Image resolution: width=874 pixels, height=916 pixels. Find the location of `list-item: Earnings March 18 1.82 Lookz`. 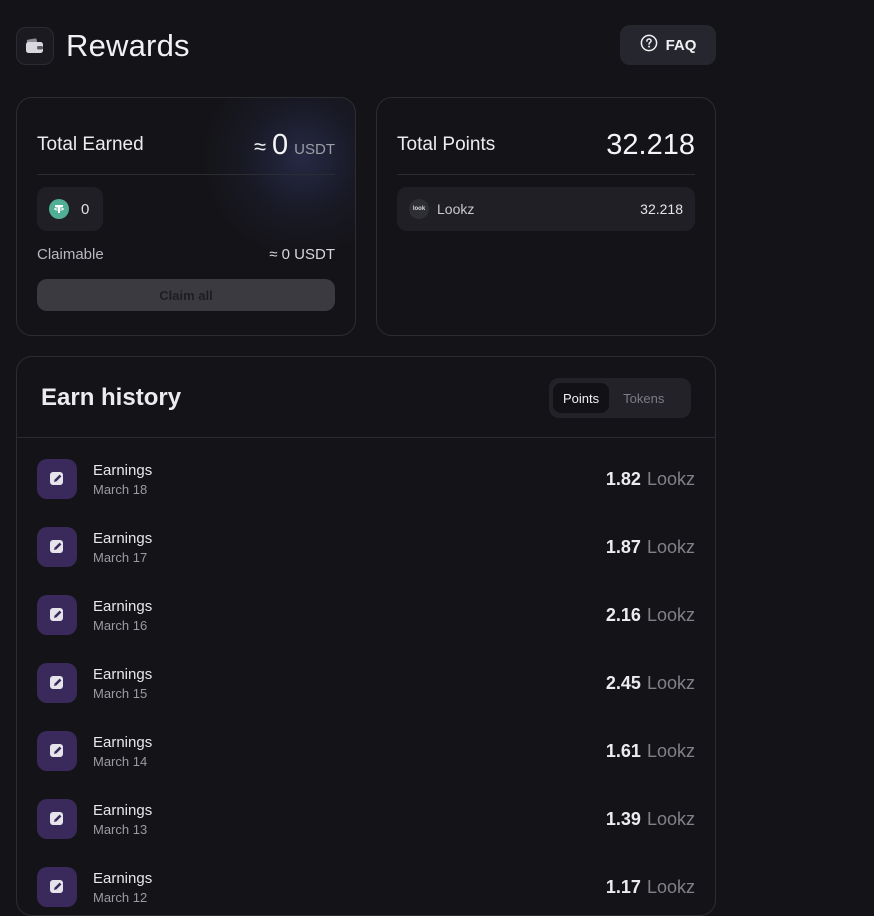

list-item: Earnings March 18 1.82 Lookz is located at coordinates (366, 493).